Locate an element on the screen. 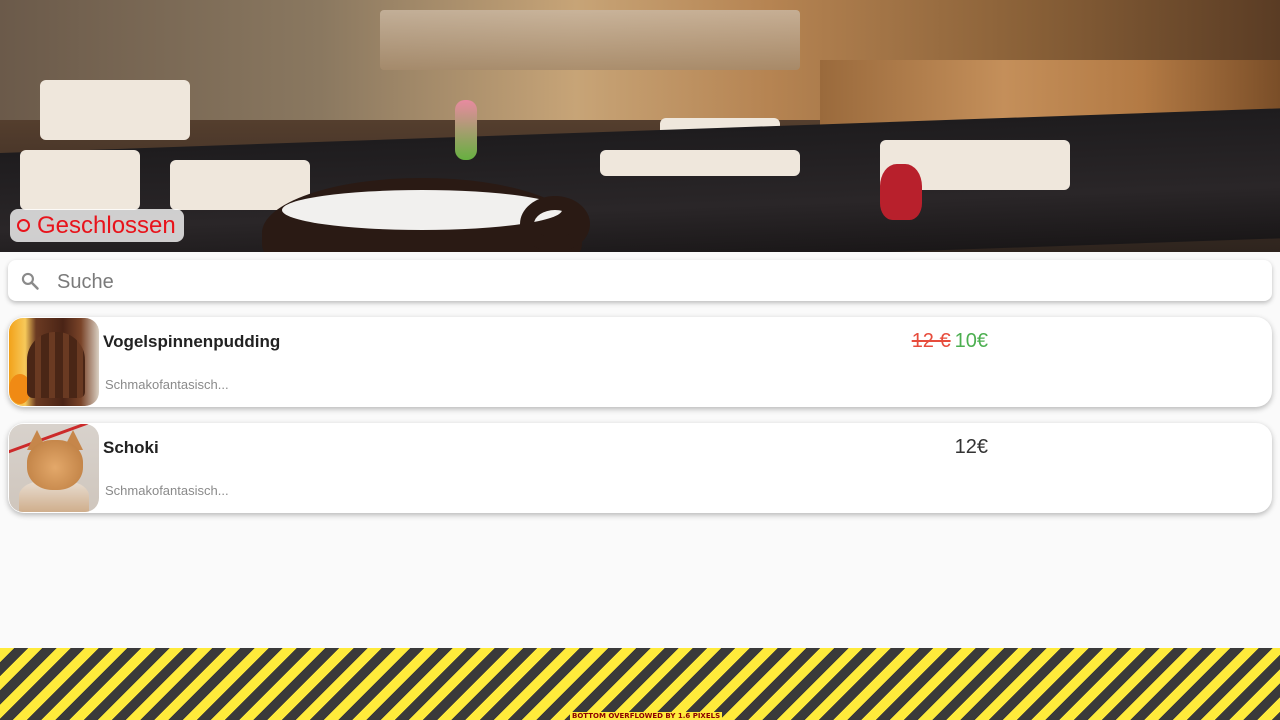 The image size is (1280, 720). status-dot-icon is located at coordinates (23, 225).